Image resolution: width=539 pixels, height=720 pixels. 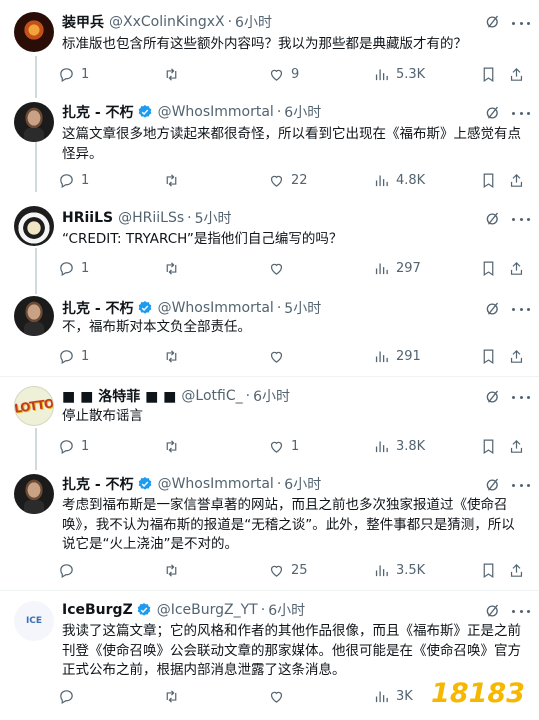 What do you see at coordinates (167, 22) in the screenshot?
I see `user-handle: @XxColinKingxX` at bounding box center [167, 22].